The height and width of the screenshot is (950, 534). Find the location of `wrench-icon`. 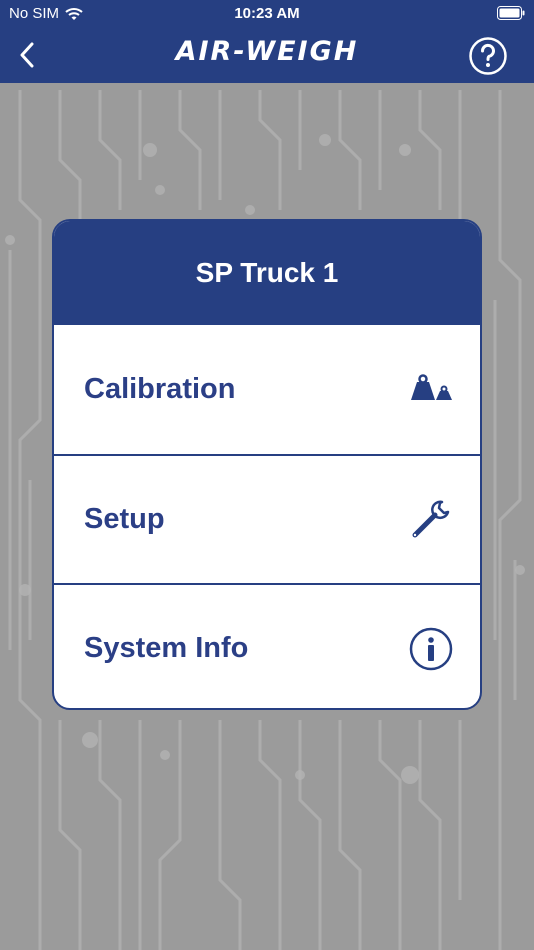

wrench-icon is located at coordinates (431, 518).